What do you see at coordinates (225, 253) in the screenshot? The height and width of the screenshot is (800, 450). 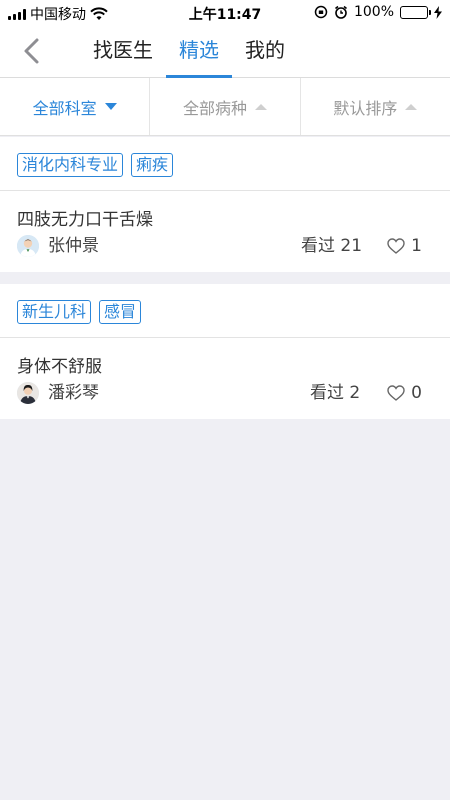 I see `post-meta: 张仲景 看过 21 1` at bounding box center [225, 253].